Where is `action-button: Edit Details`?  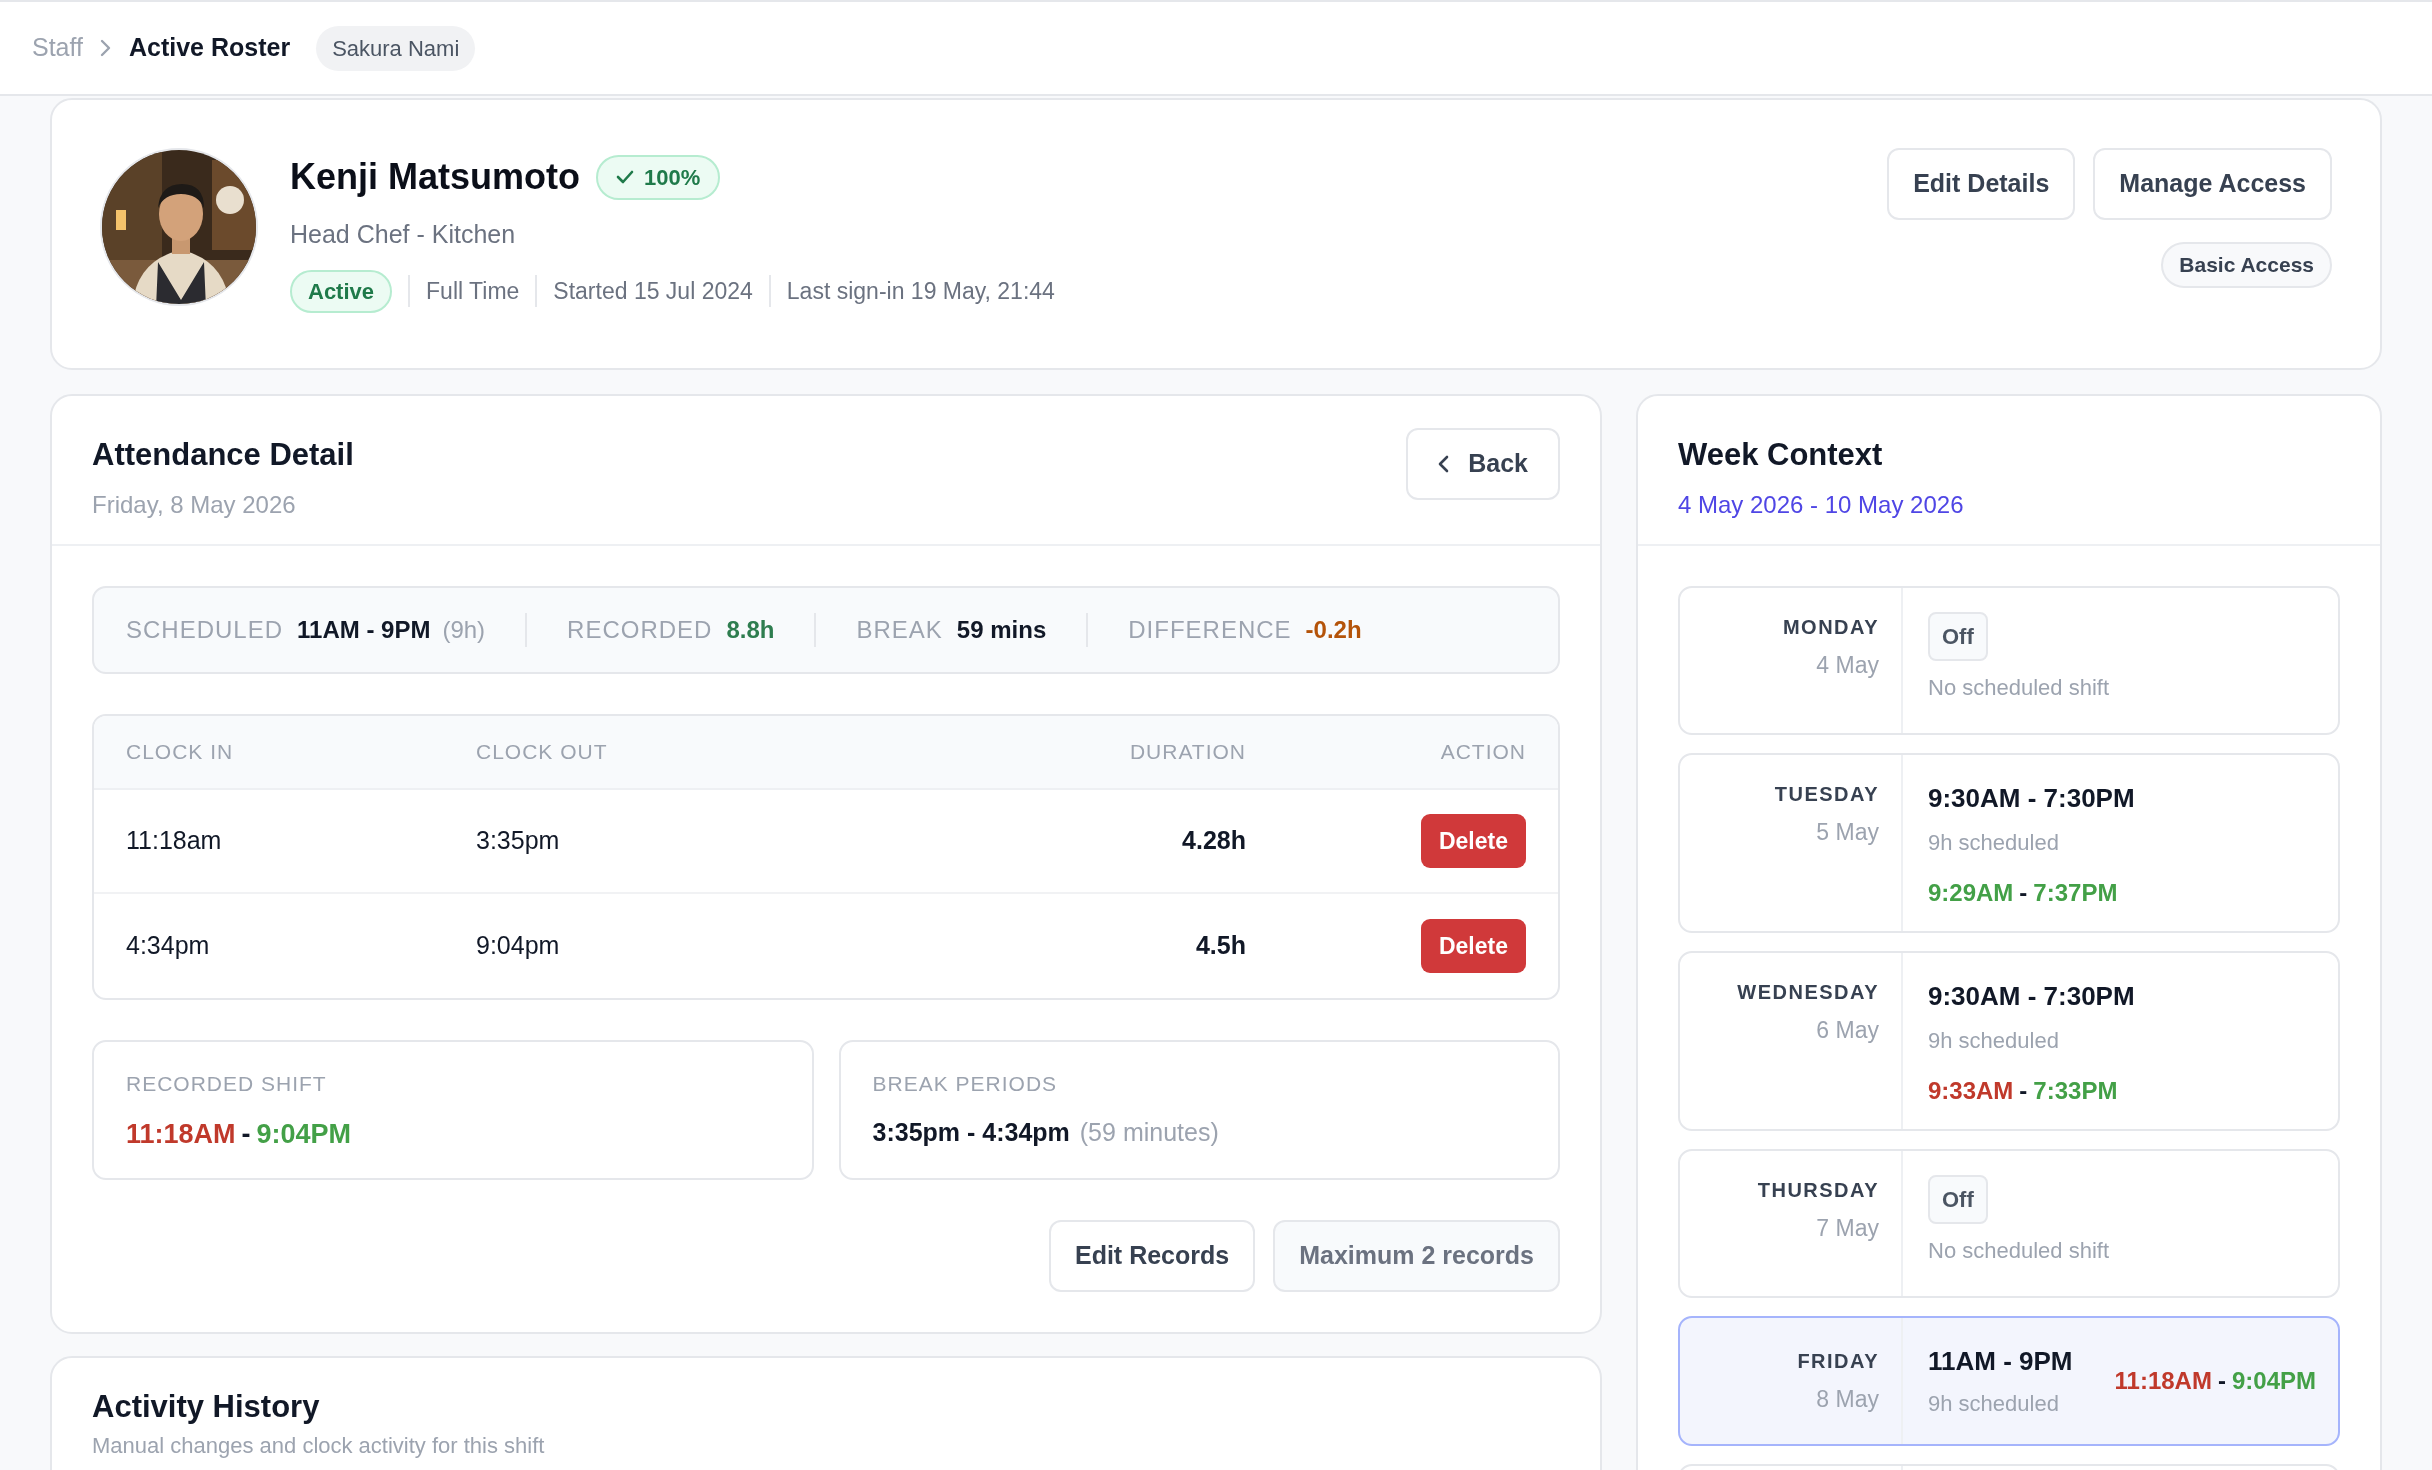
action-button: Edit Details is located at coordinates (1981, 184).